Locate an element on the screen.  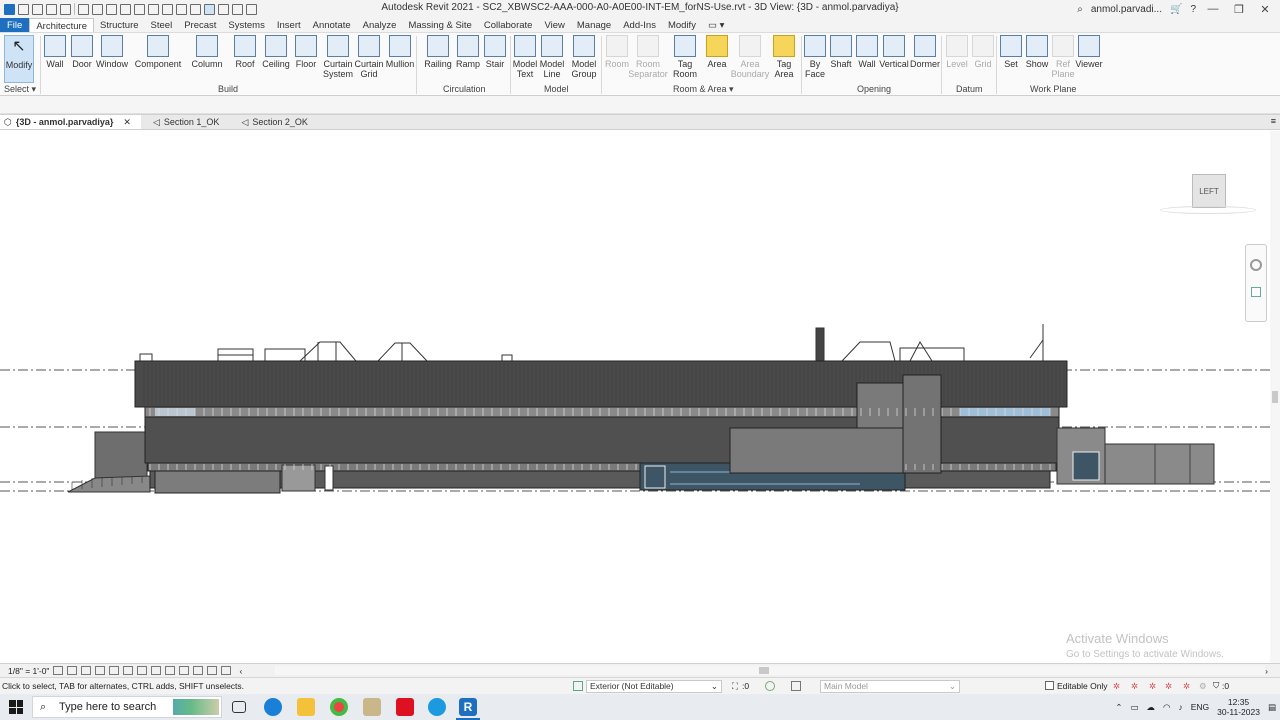
folder-icon is located at coordinates (372, 707).